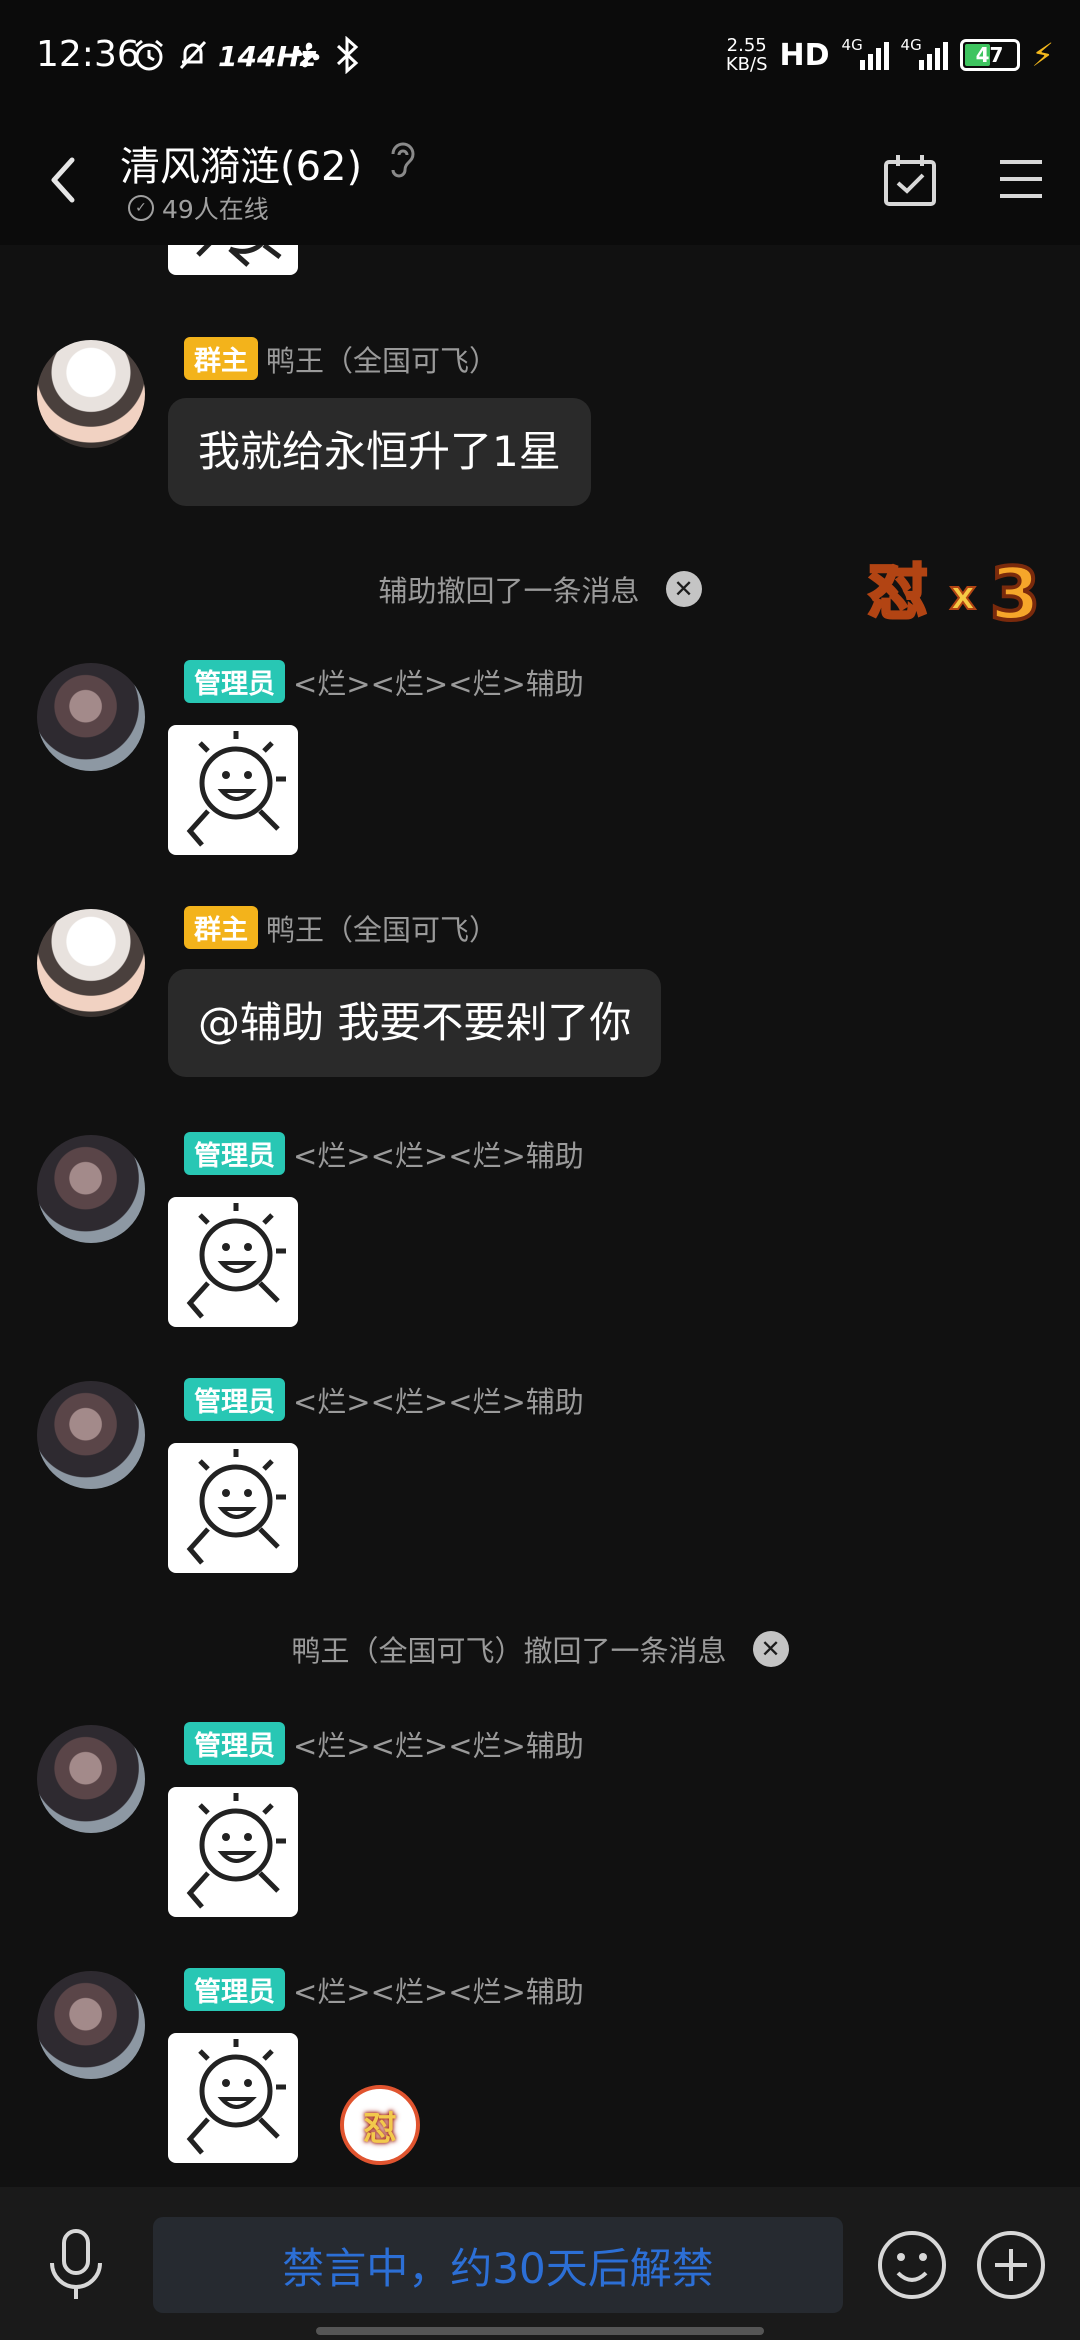  Describe the element at coordinates (149, 55) in the screenshot. I see `alarm-icon` at that location.